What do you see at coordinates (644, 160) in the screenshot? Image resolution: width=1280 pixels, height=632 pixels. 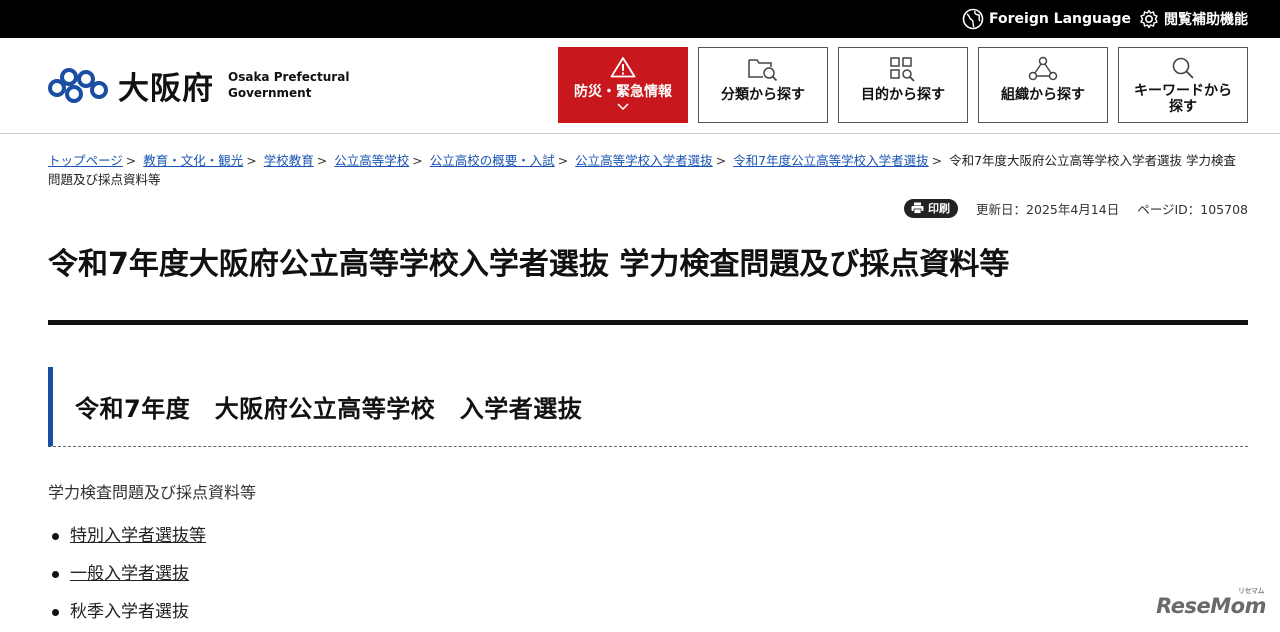 I see `breadcrumb-link-entrance-selection: 公立高等学校入学者選抜` at bounding box center [644, 160].